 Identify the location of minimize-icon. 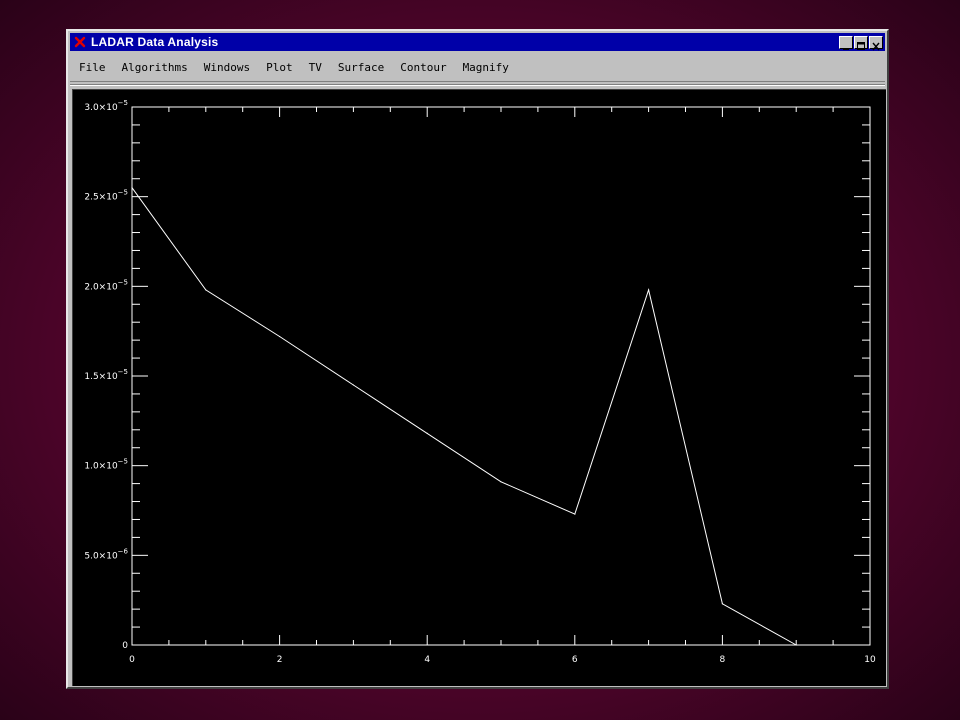
(846, 42).